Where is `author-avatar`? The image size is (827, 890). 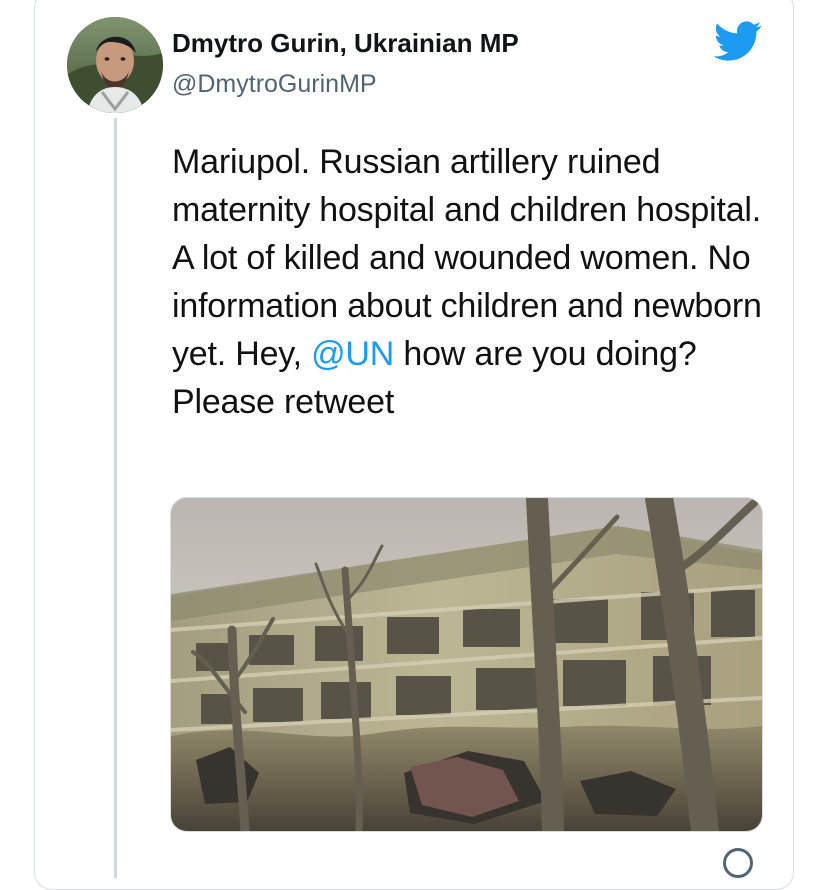
author-avatar is located at coordinates (115, 65).